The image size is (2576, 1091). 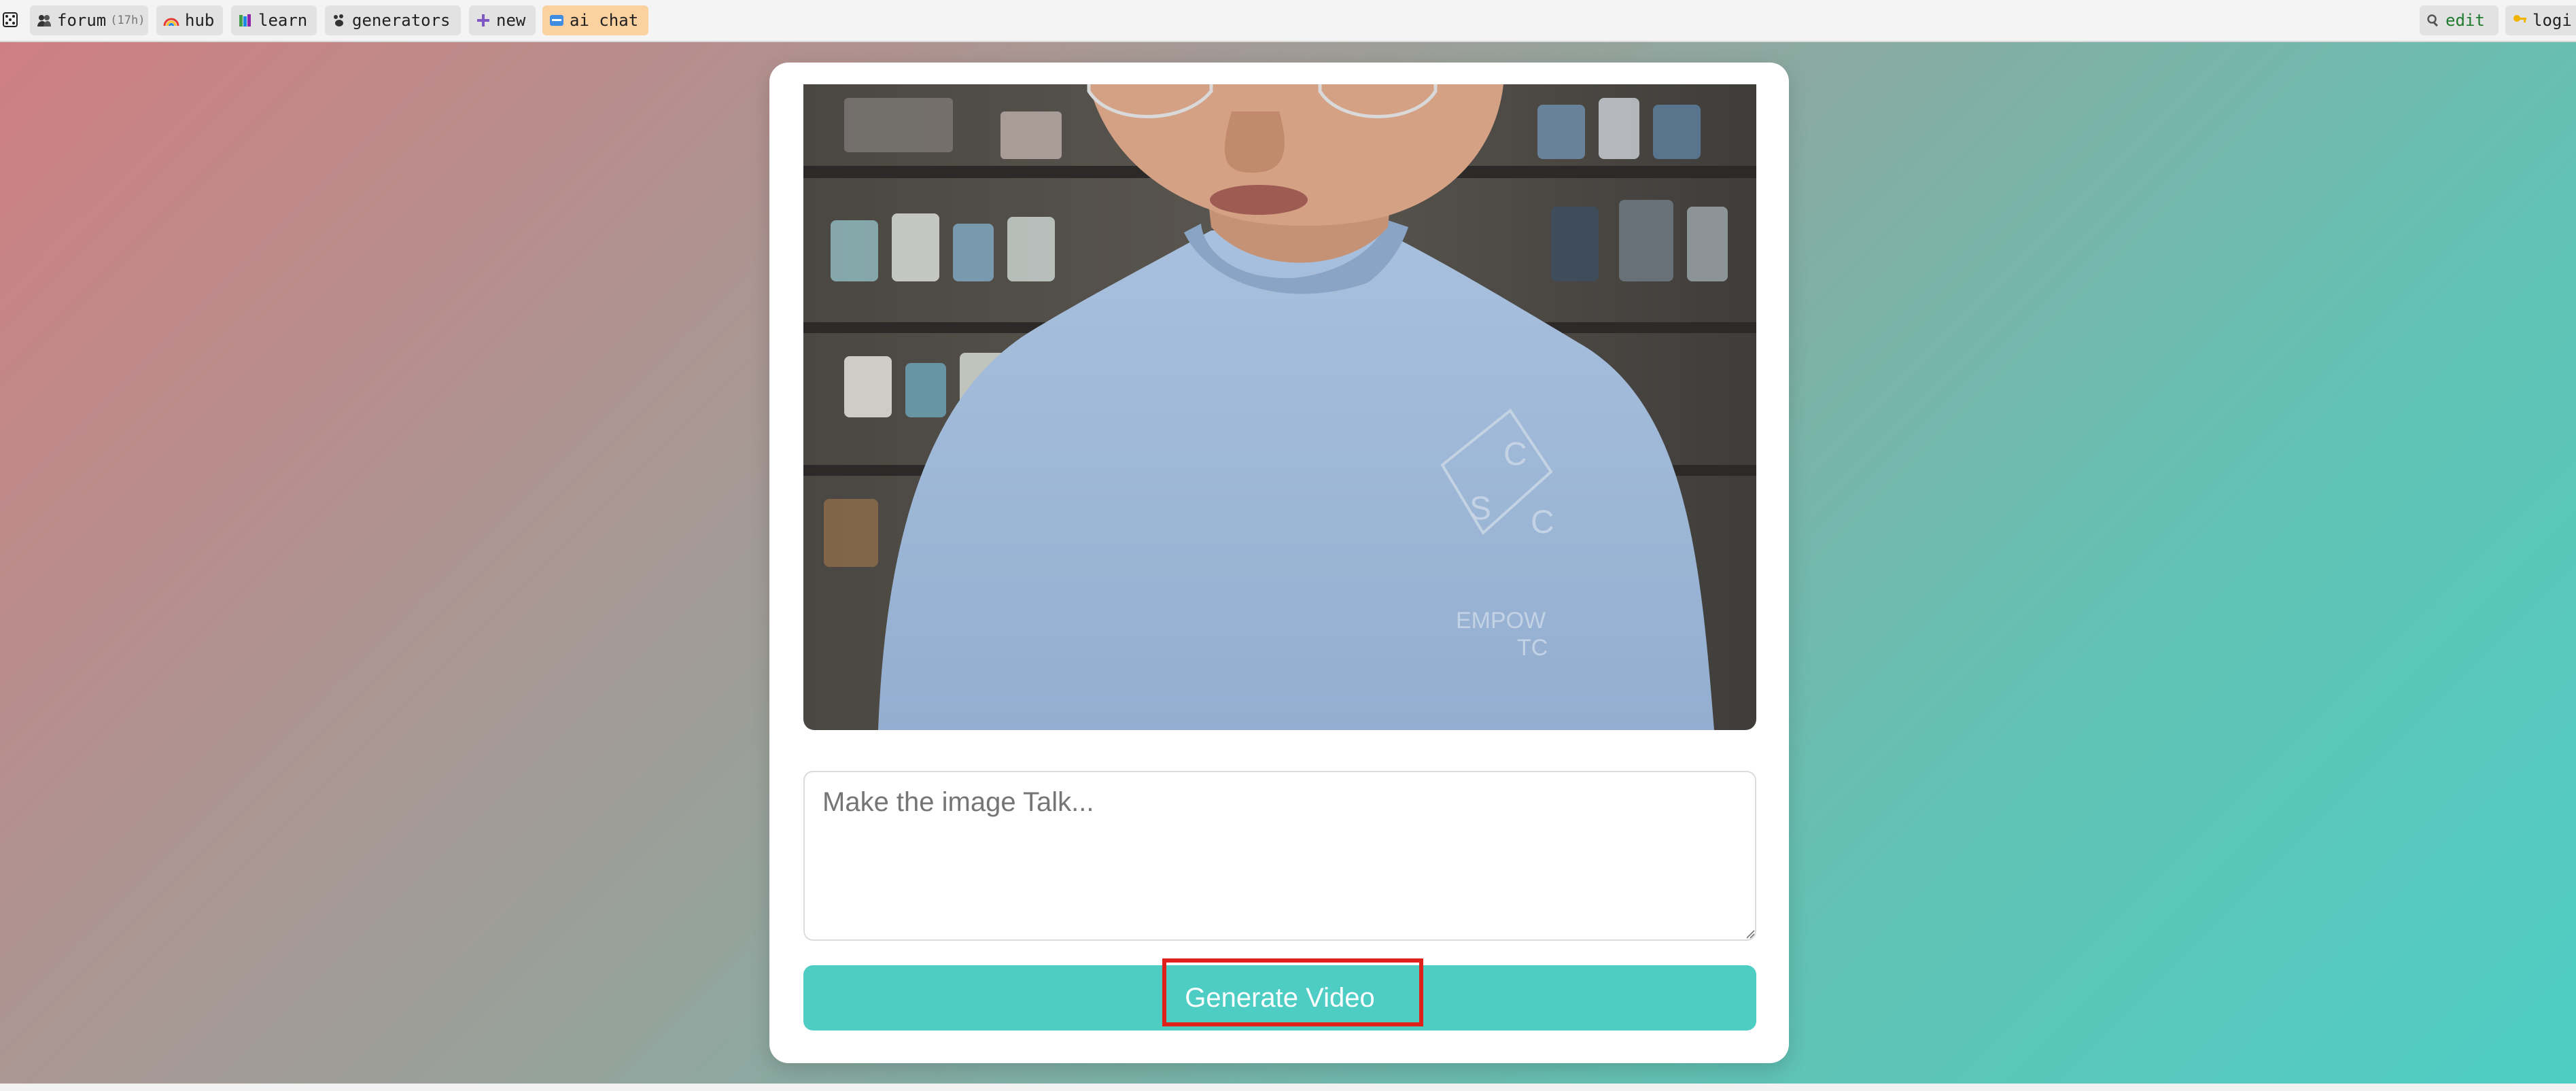 What do you see at coordinates (1480, 509) in the screenshot?
I see `svg-text: S` at bounding box center [1480, 509].